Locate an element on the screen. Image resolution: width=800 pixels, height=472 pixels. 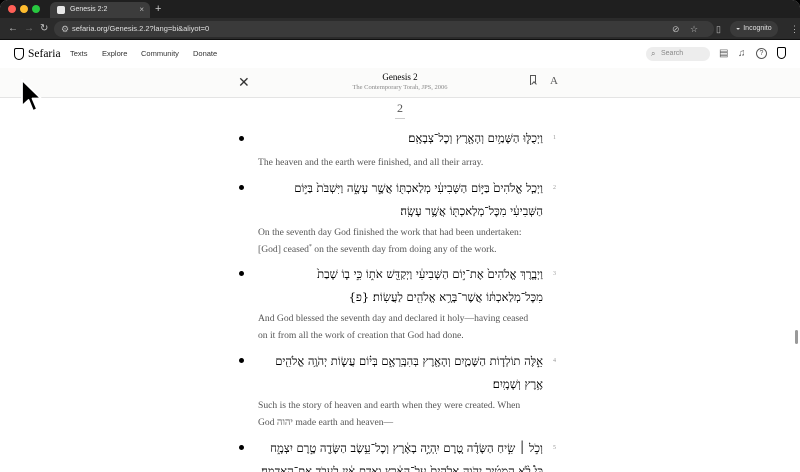
eye-slash-icon: ⊘ is located at coordinates (676, 29).